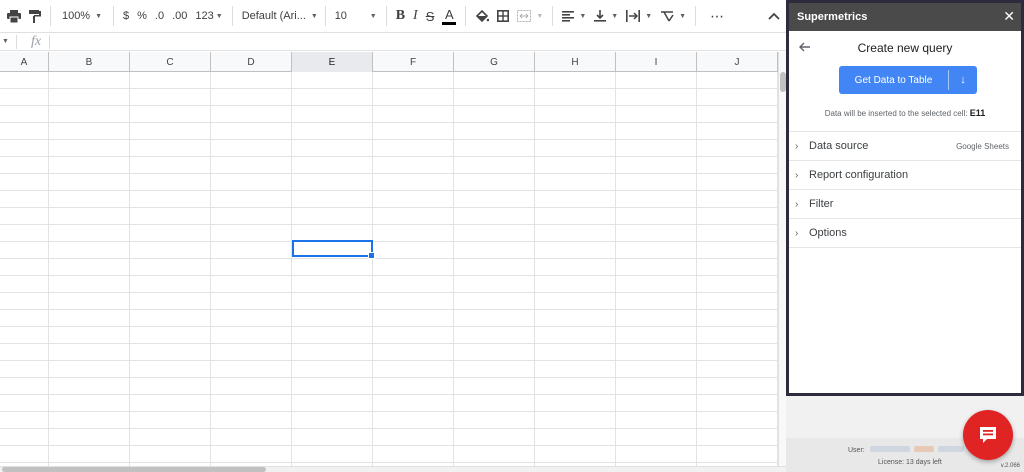  Describe the element at coordinates (16, 41) in the screenshot. I see `formula-divider` at that location.